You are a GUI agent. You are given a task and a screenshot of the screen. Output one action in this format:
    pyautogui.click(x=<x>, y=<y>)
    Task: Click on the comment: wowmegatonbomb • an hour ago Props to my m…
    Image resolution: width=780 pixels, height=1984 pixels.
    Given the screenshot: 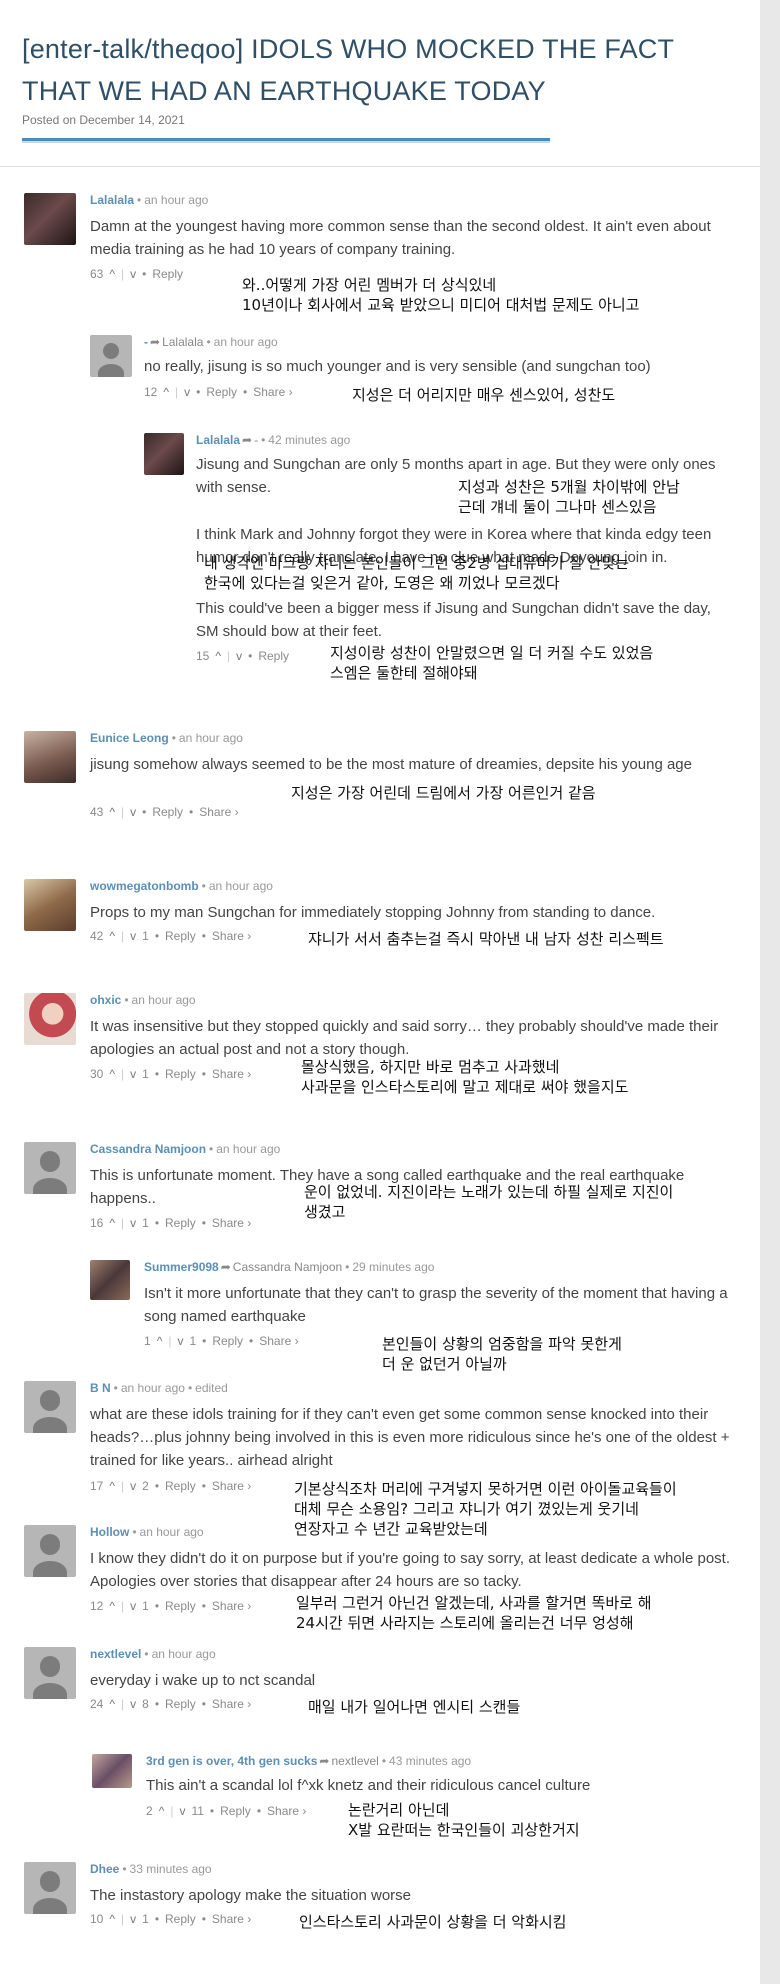 What is the action you would take?
    pyautogui.click(x=384, y=919)
    